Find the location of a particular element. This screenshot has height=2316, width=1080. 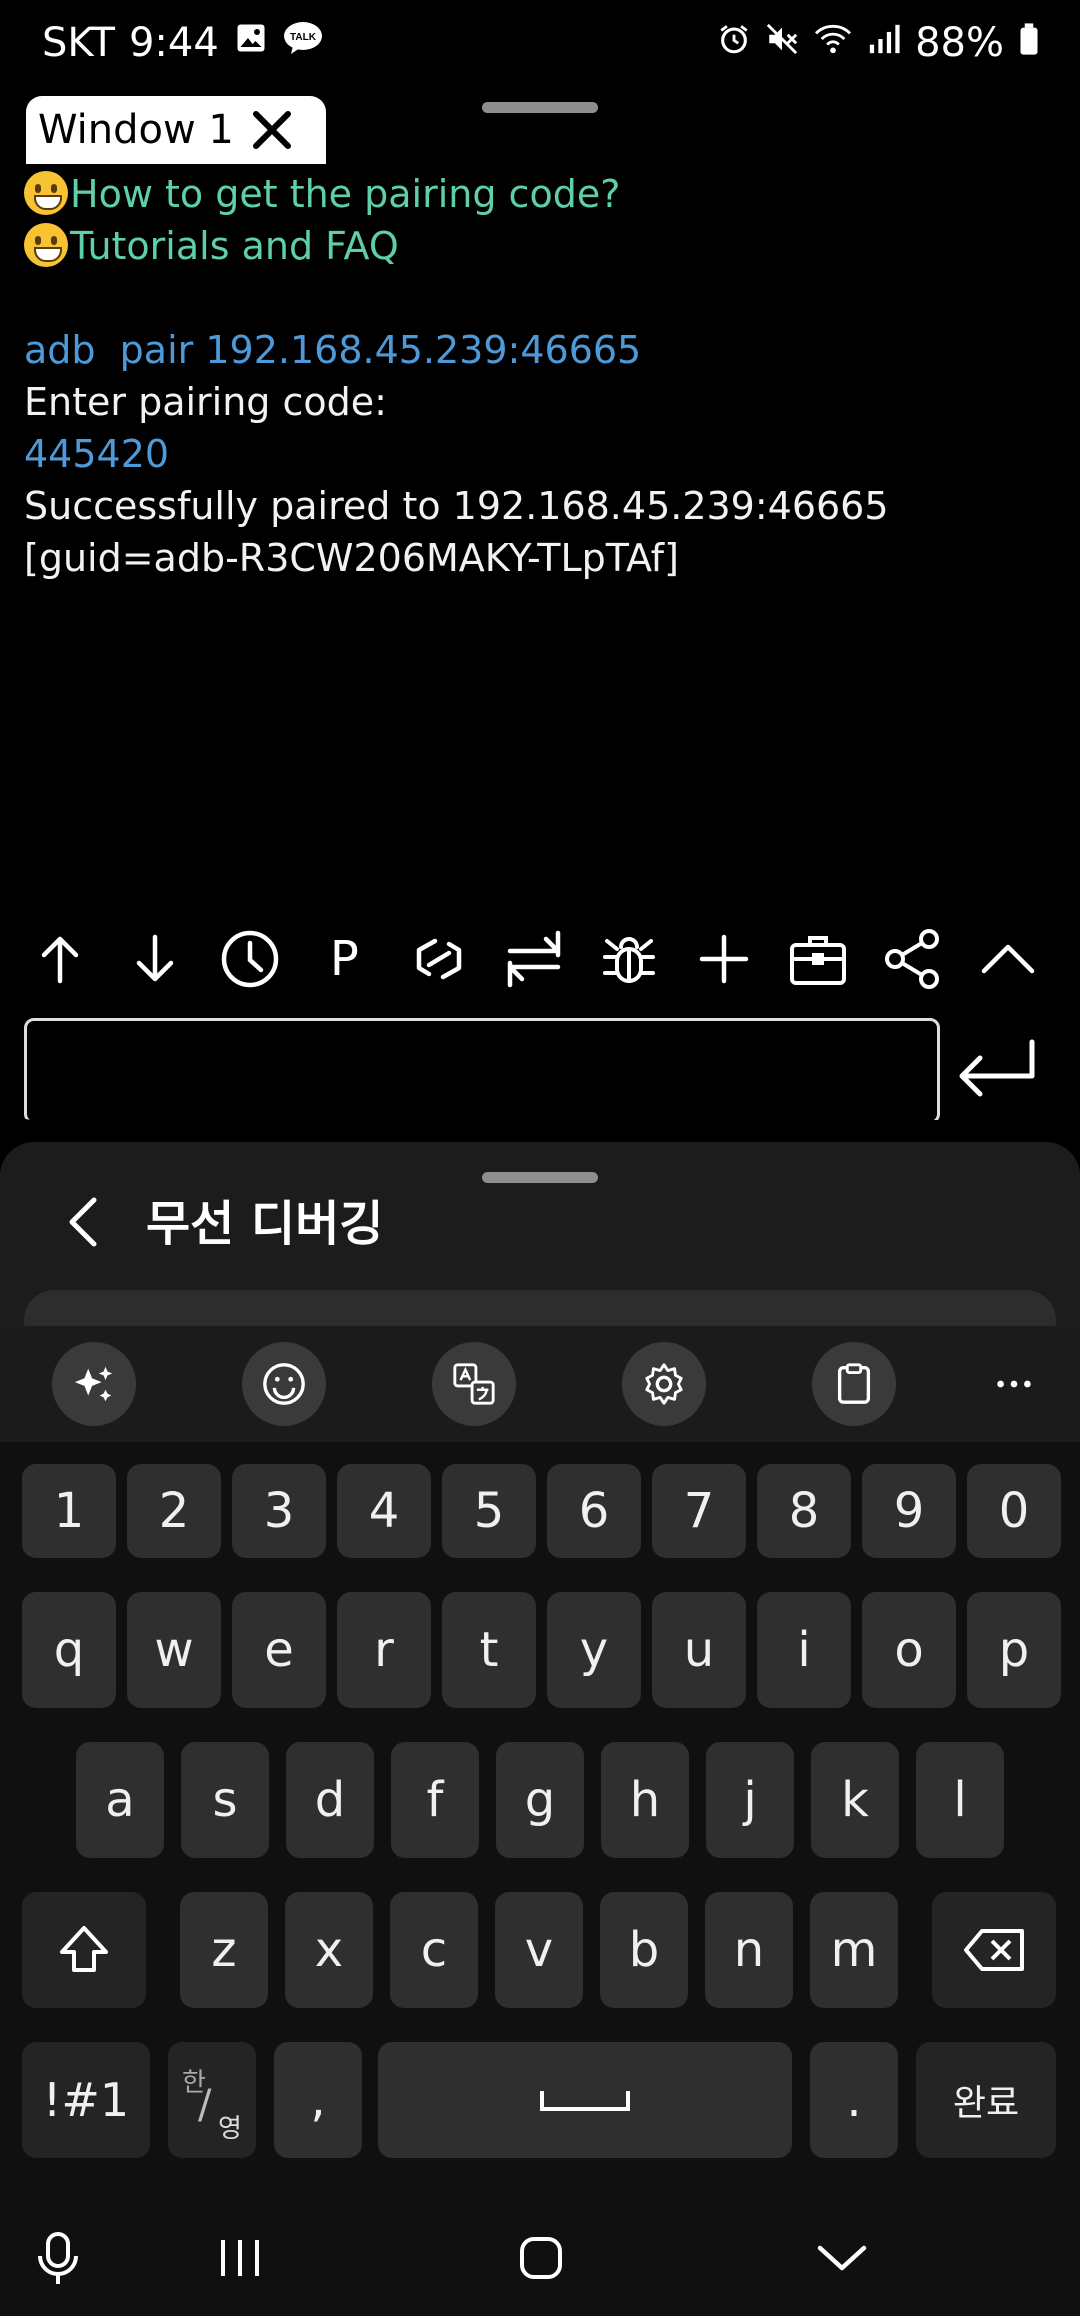

window-tab: Window 1 is located at coordinates (176, 130).